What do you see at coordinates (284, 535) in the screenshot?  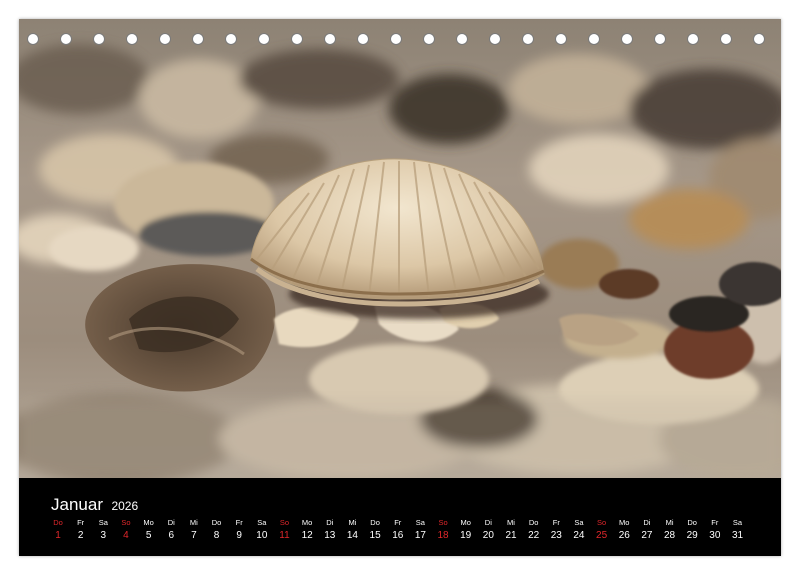 I see `day-number: 11` at bounding box center [284, 535].